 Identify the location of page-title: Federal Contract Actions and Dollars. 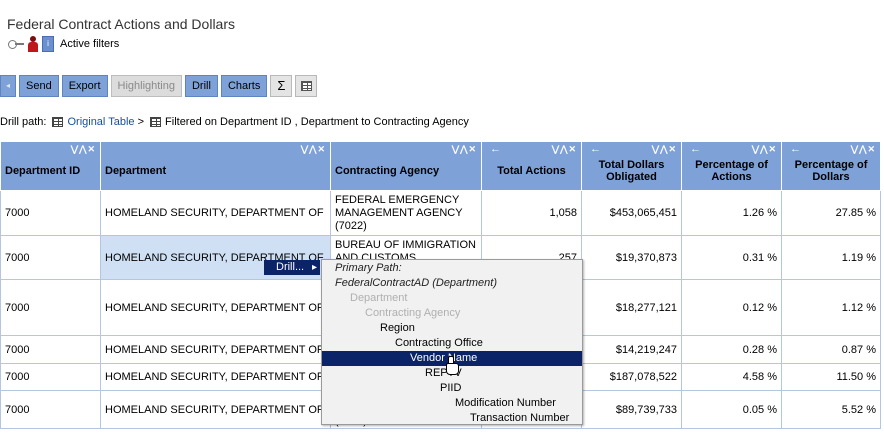
(121, 24).